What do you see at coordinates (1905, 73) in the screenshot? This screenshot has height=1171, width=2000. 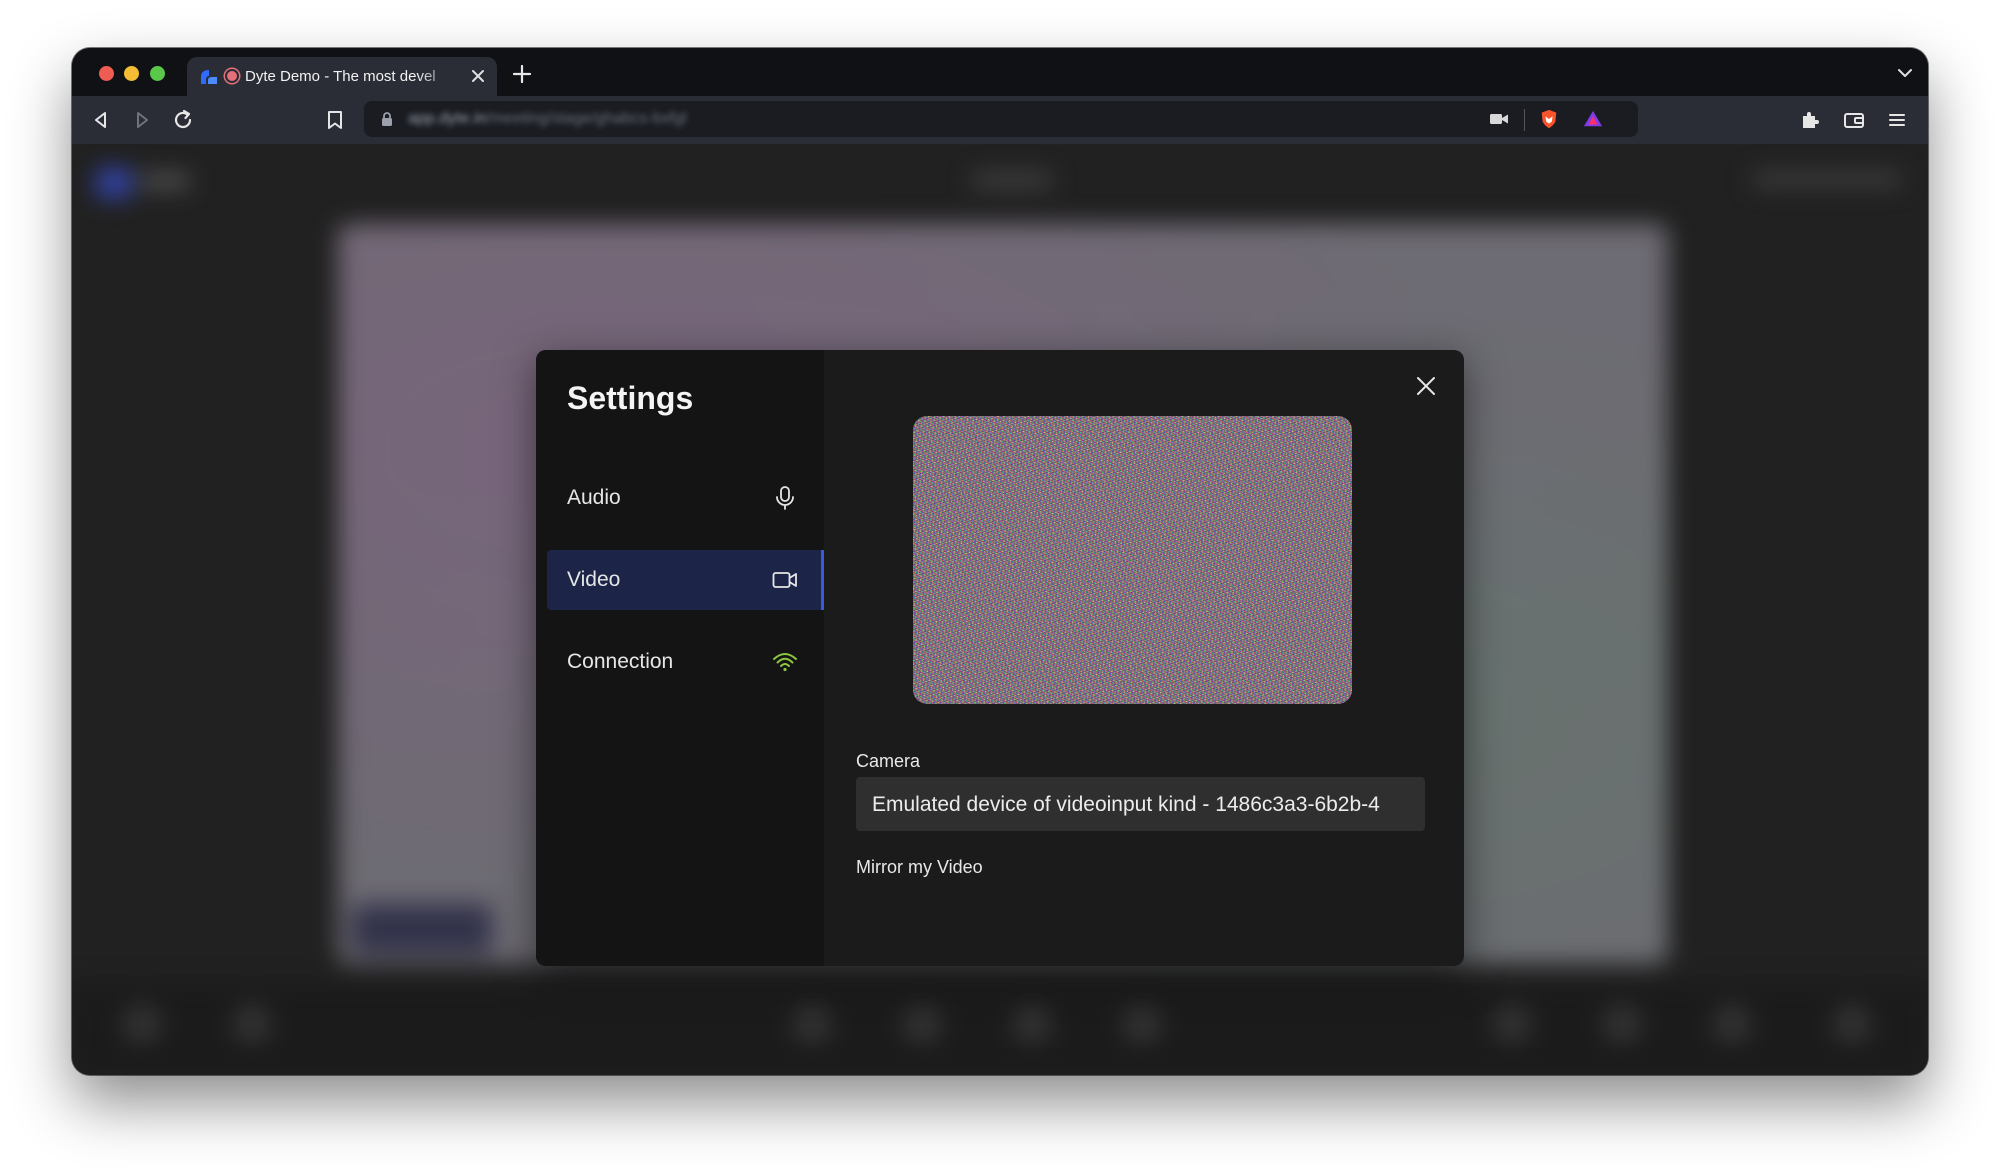 I see `chevron-down-icon` at bounding box center [1905, 73].